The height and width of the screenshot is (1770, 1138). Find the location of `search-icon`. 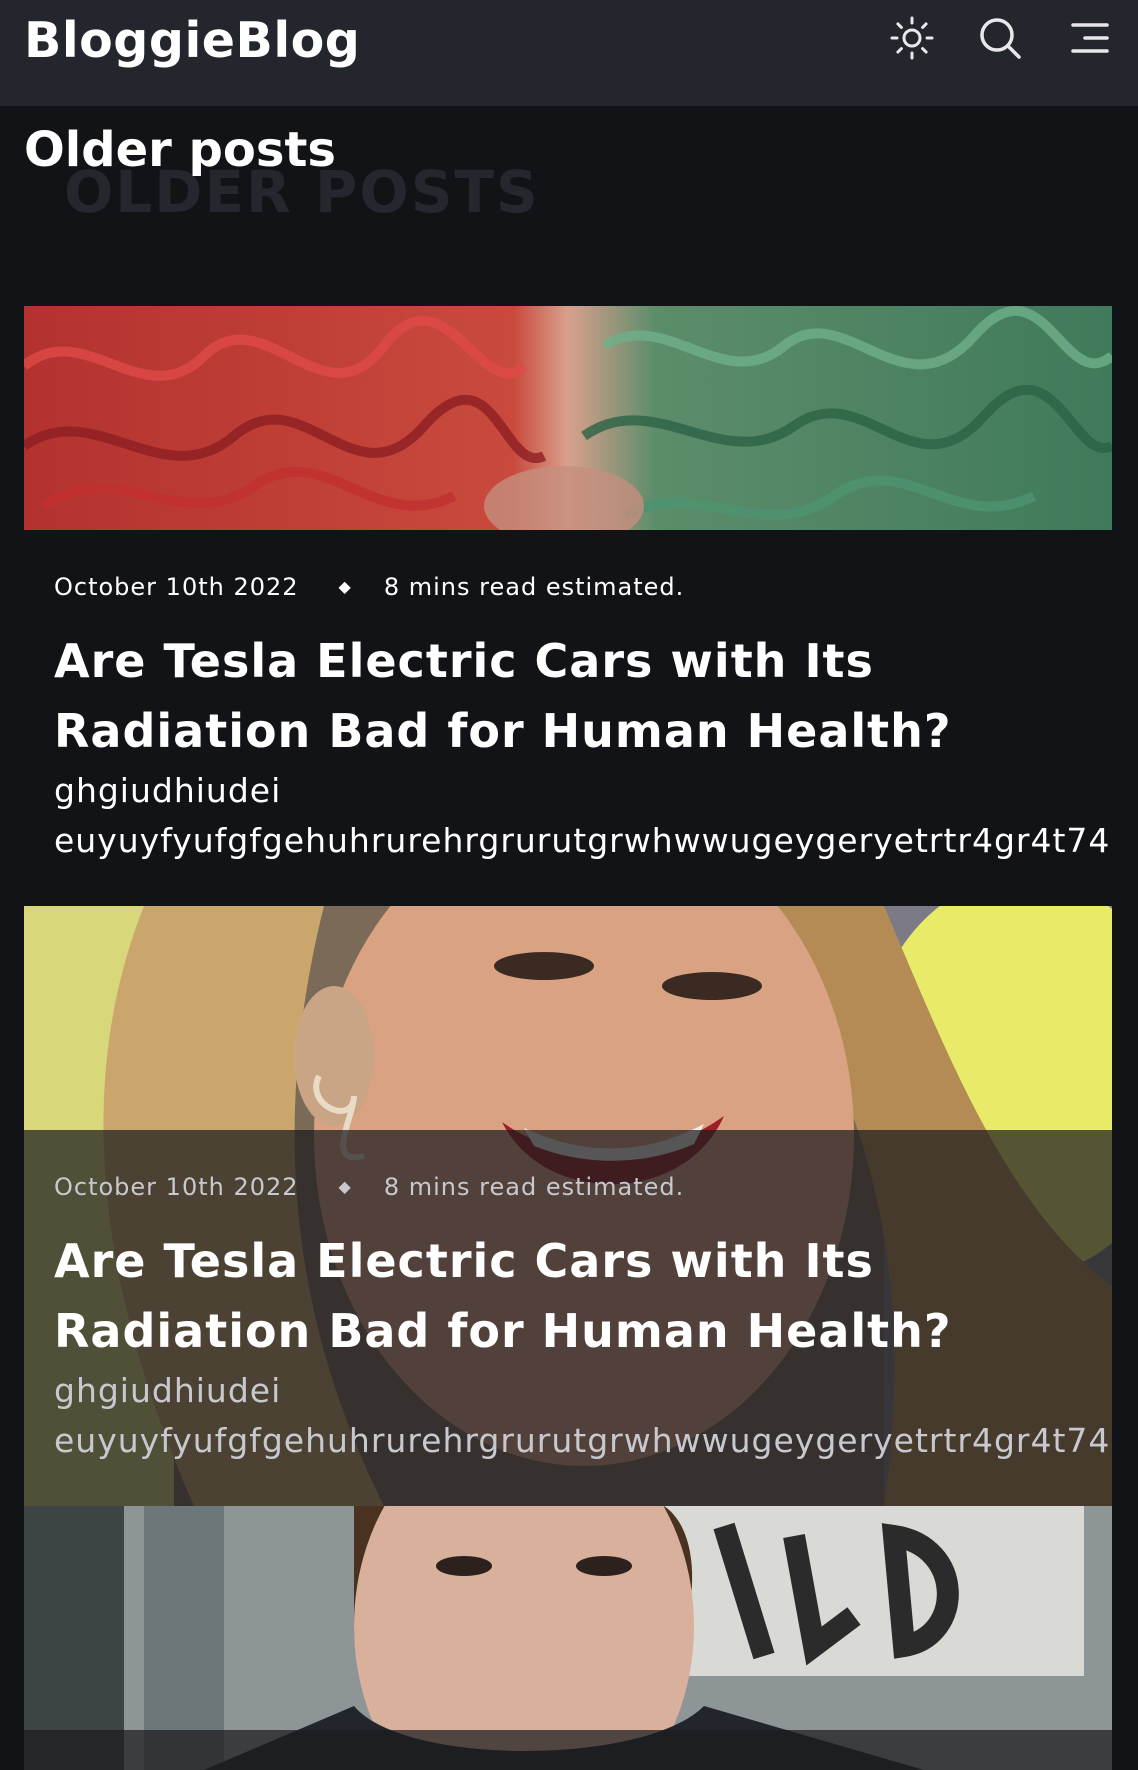

search-icon is located at coordinates (1000, 40).